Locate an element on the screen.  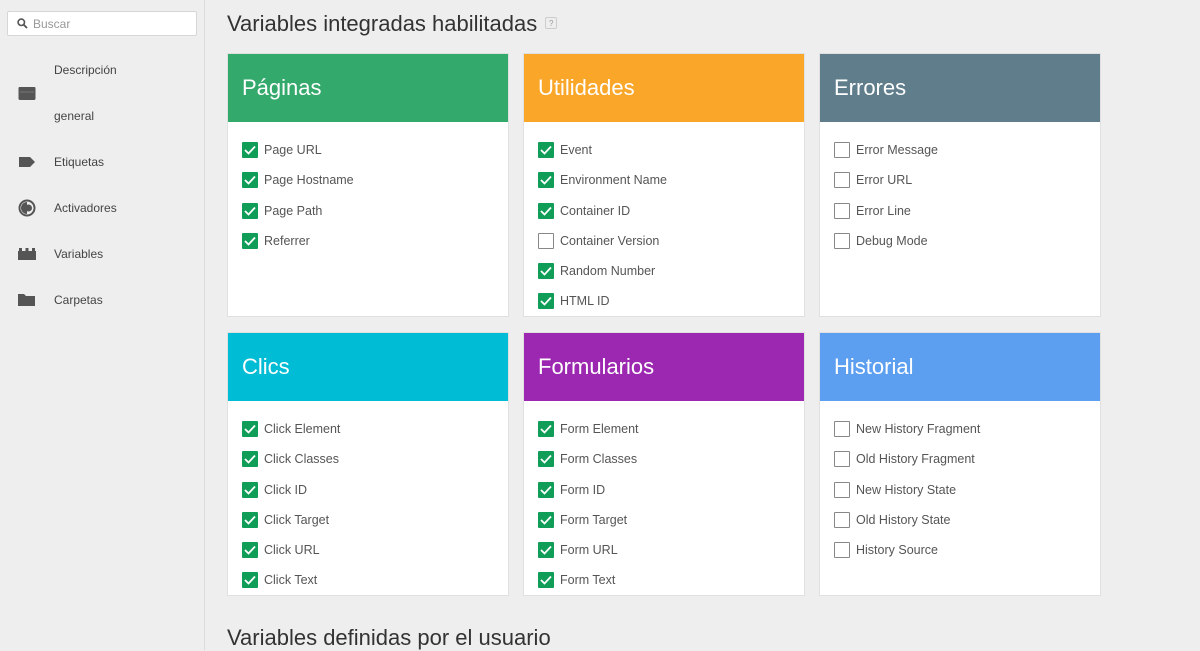
variable-label: Environment Name is located at coordinates (613, 180).